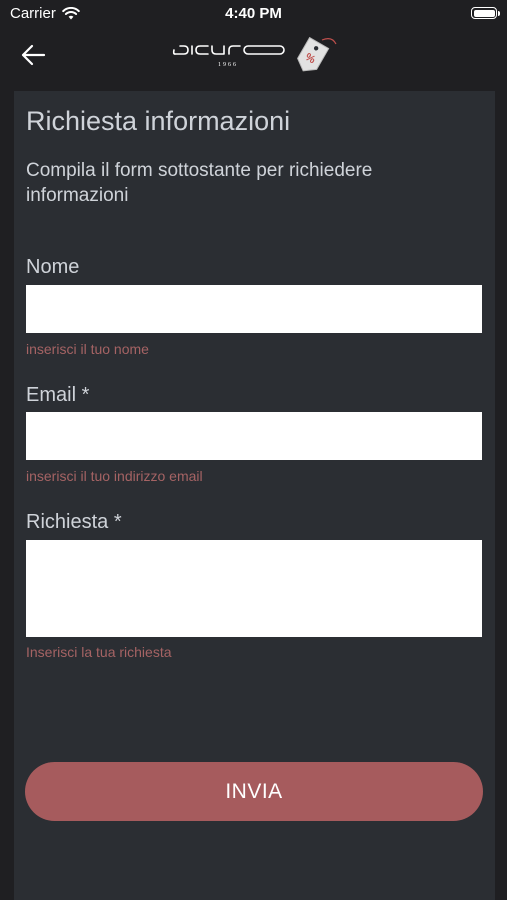  Describe the element at coordinates (74, 522) in the screenshot. I see `request-field-label: Richiesta *` at that location.